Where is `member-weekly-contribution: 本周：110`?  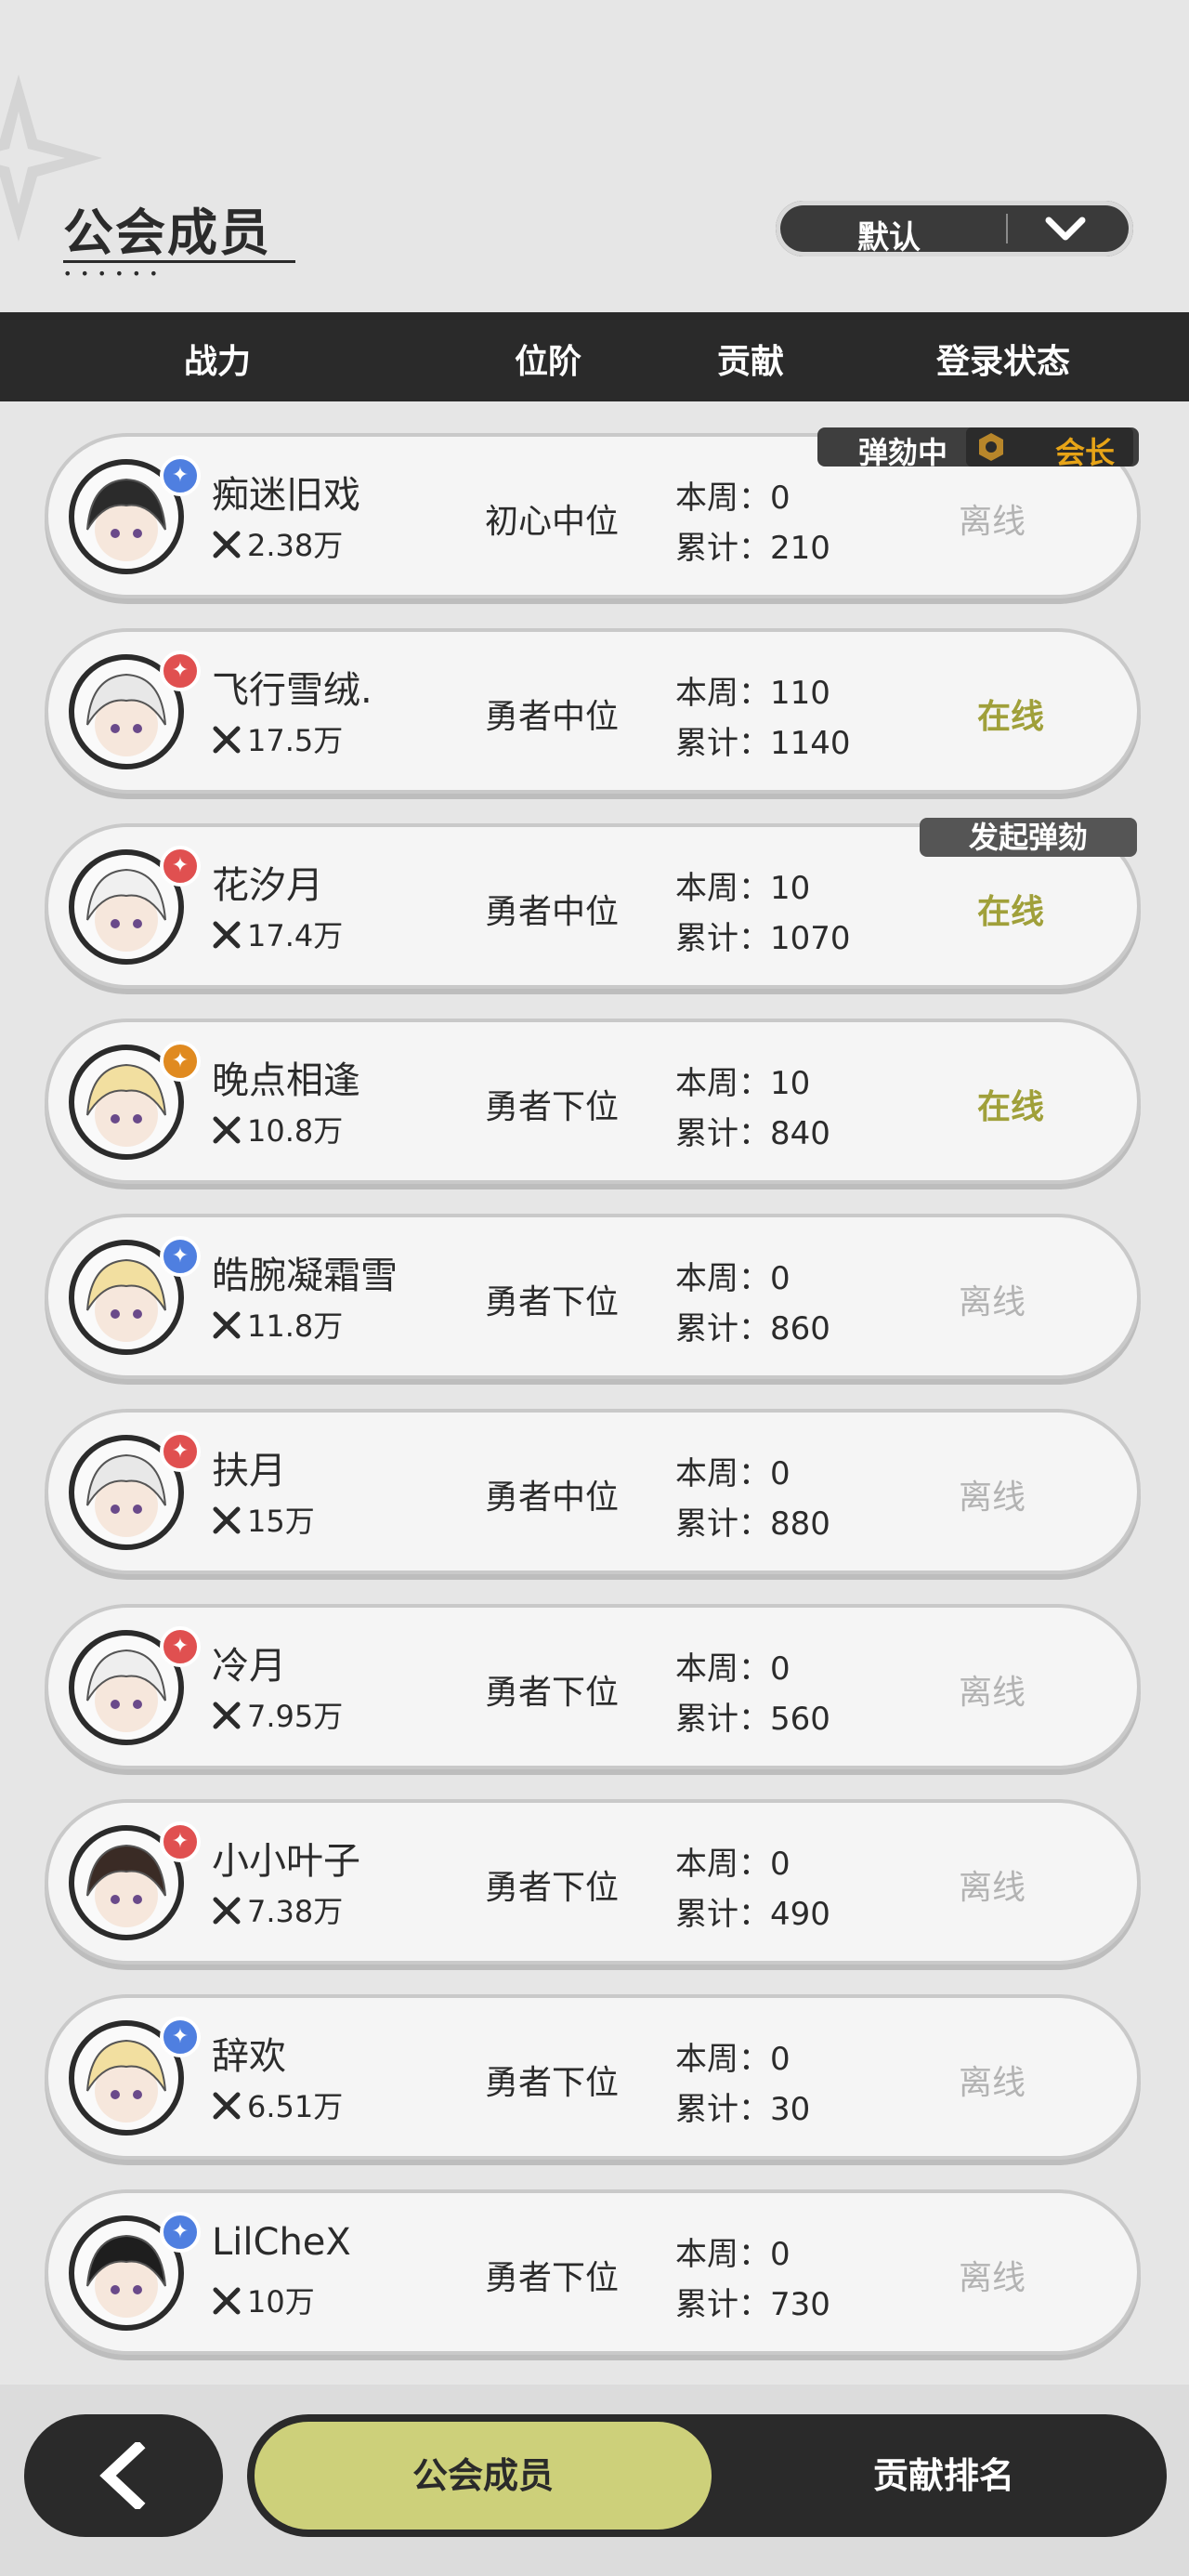
member-weekly-contribution: 本周：110 is located at coordinates (752, 693).